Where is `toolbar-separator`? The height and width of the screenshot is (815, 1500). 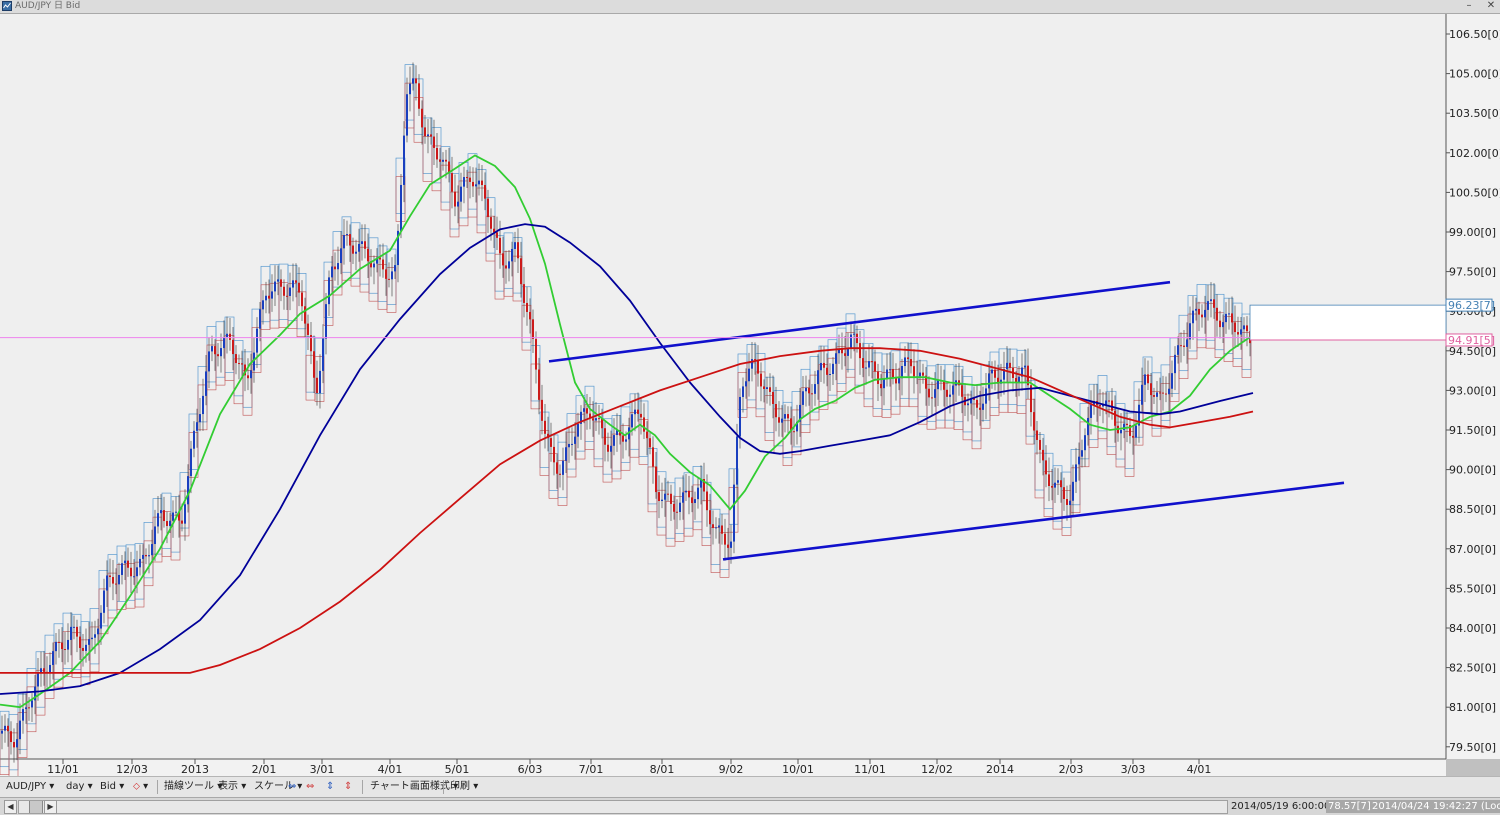 toolbar-separator is located at coordinates (157, 787).